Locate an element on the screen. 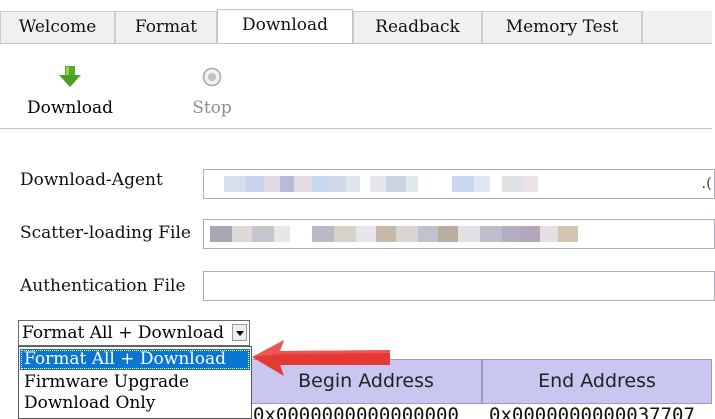 The height and width of the screenshot is (419, 715). tab-download-label: Download is located at coordinates (285, 25).